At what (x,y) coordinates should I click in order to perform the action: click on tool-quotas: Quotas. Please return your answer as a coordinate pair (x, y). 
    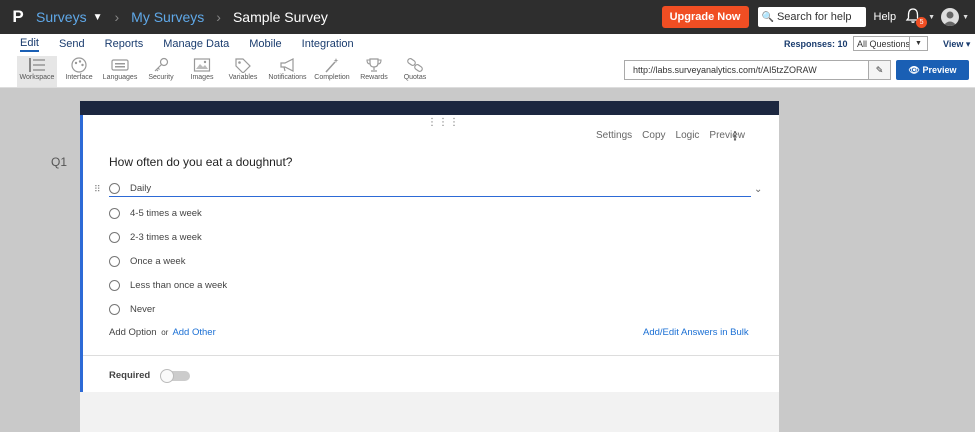
    Looking at the image, I should click on (415, 71).